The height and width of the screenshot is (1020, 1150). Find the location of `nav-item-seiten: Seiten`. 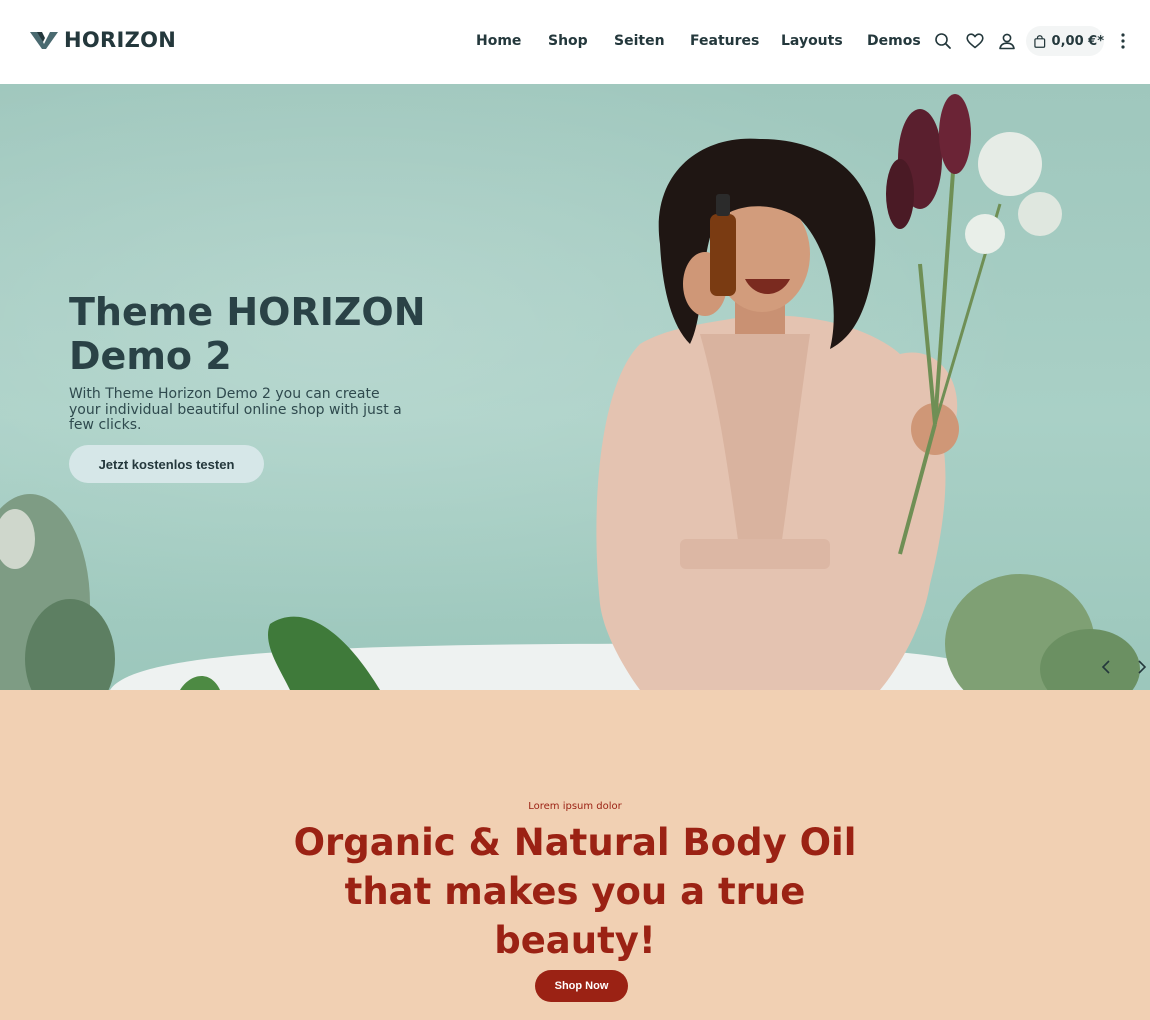

nav-item-seiten: Seiten is located at coordinates (639, 41).